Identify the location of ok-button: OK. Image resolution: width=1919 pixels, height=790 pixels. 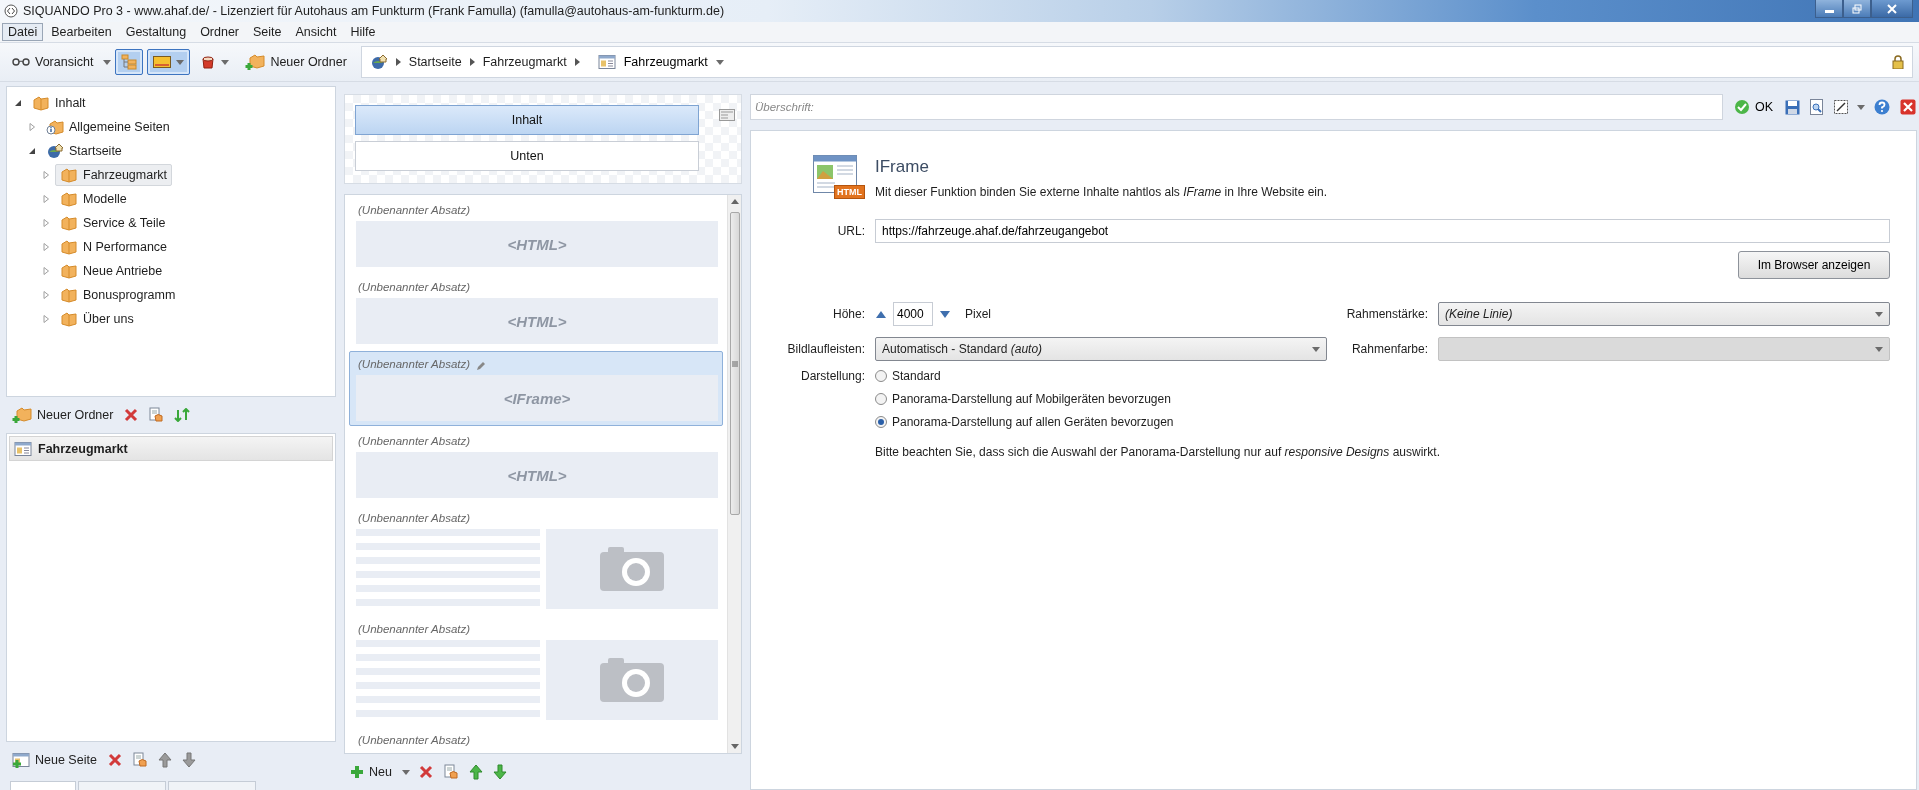
(1753, 107).